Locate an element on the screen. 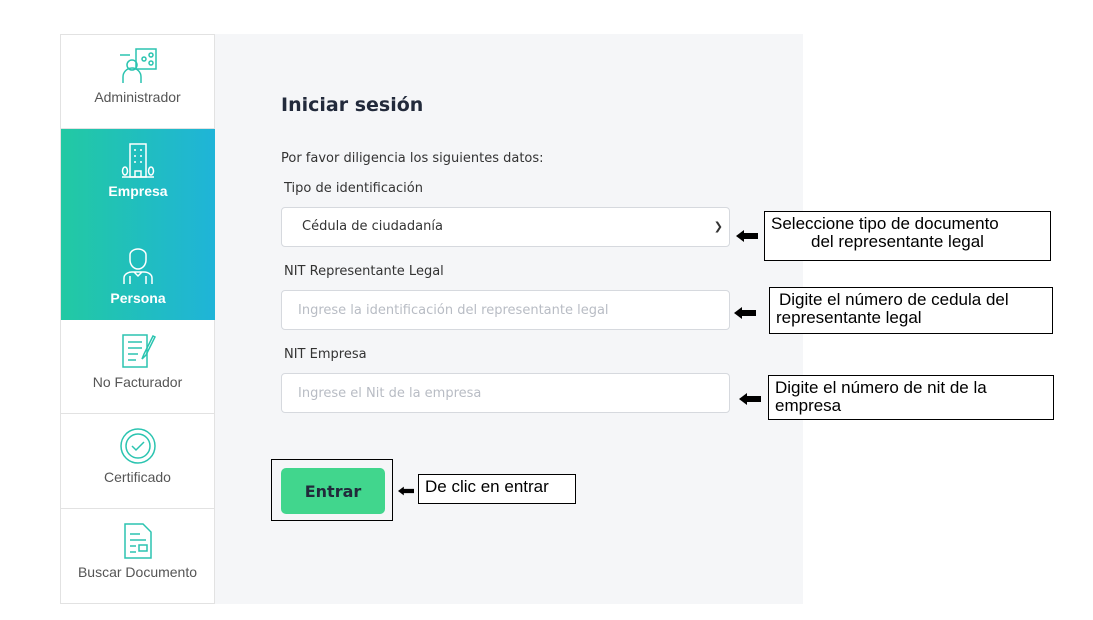 Image resolution: width=1093 pixels, height=620 pixels. sidebar-item-empresa: Empresa is located at coordinates (138, 188).